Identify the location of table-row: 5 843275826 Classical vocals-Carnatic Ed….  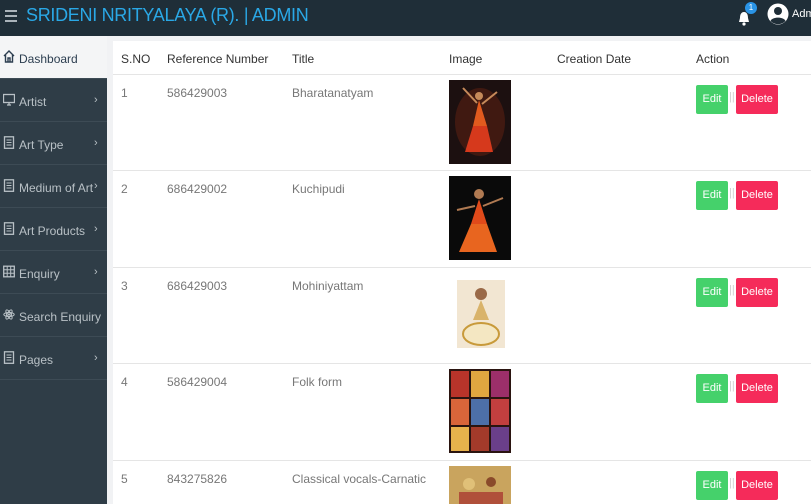
(462, 482).